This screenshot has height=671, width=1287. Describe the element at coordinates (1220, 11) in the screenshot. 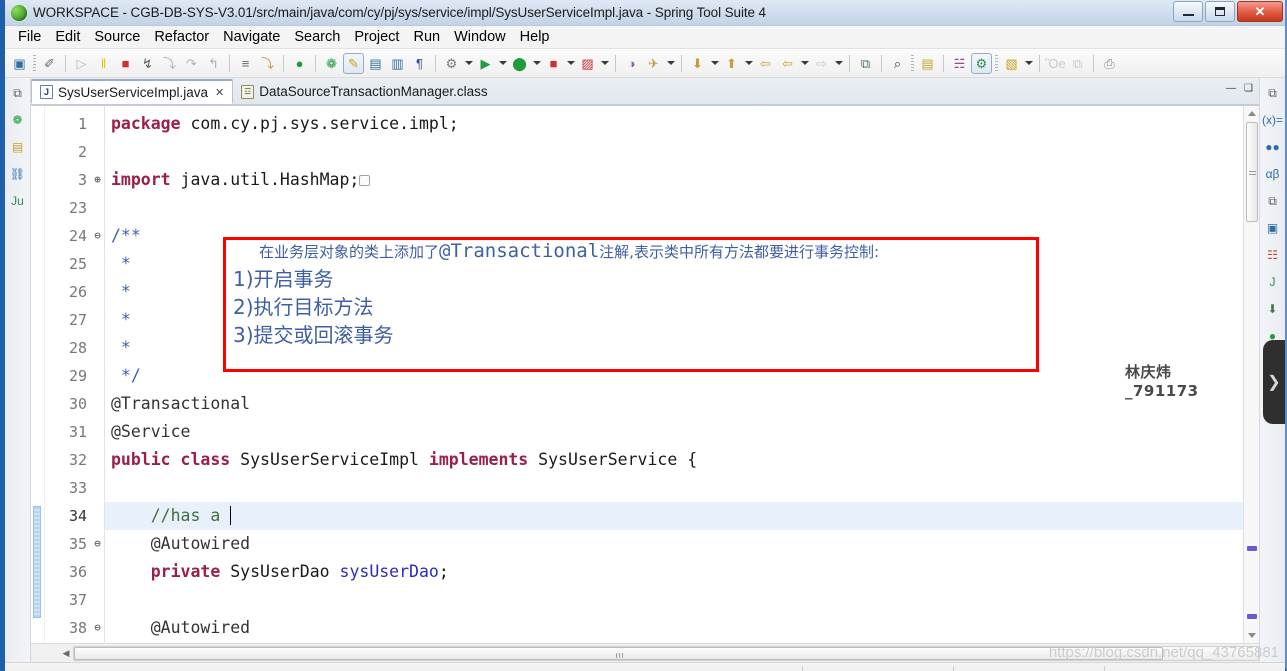

I see `maximize-button` at that location.